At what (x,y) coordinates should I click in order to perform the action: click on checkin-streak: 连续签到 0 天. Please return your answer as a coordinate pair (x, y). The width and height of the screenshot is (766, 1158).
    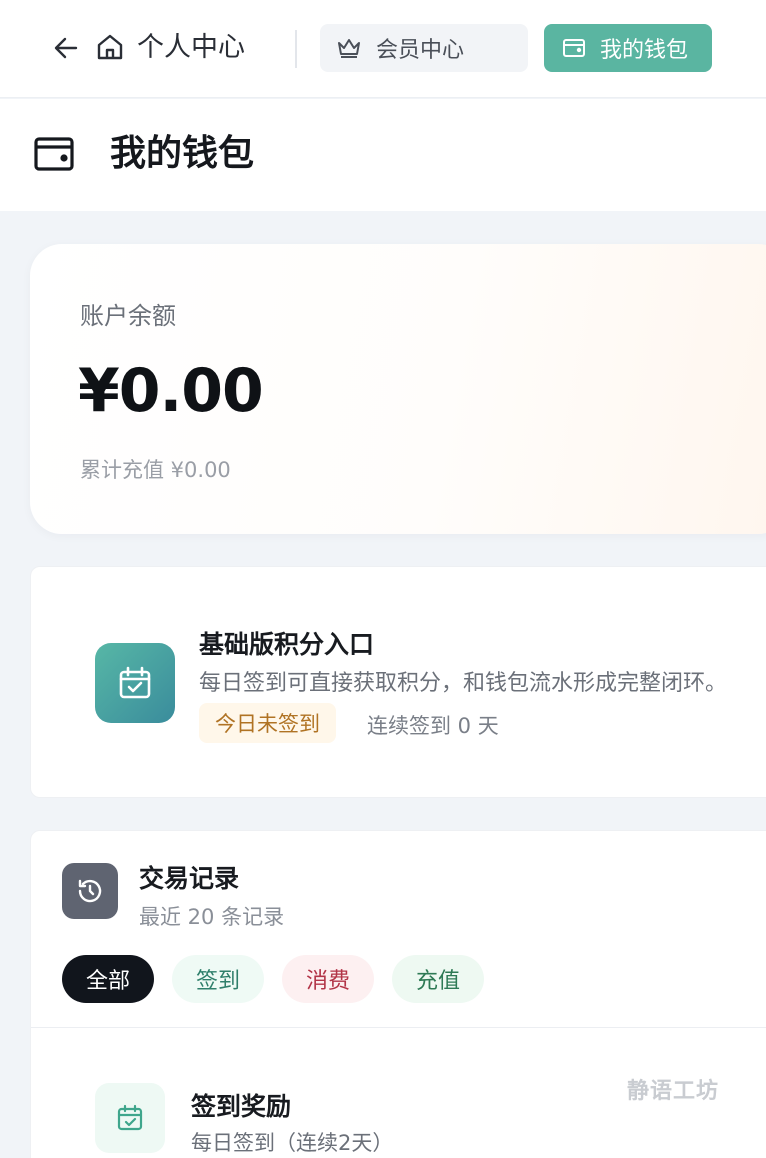
    Looking at the image, I should click on (433, 726).